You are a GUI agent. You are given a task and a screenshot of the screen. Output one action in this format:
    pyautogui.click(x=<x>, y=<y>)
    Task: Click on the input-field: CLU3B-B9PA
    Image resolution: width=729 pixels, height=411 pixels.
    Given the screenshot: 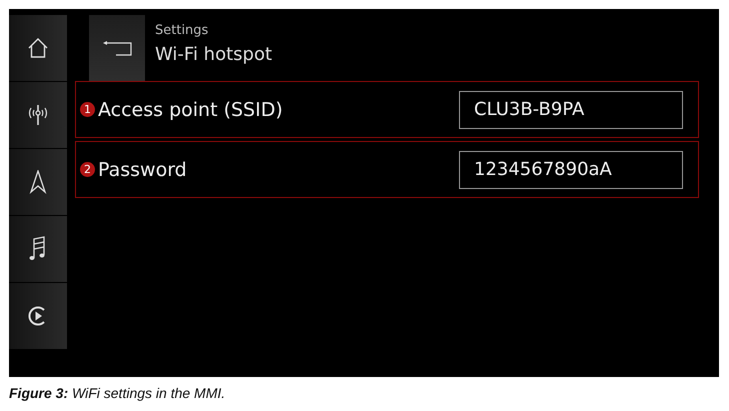 What is the action you would take?
    pyautogui.click(x=571, y=109)
    